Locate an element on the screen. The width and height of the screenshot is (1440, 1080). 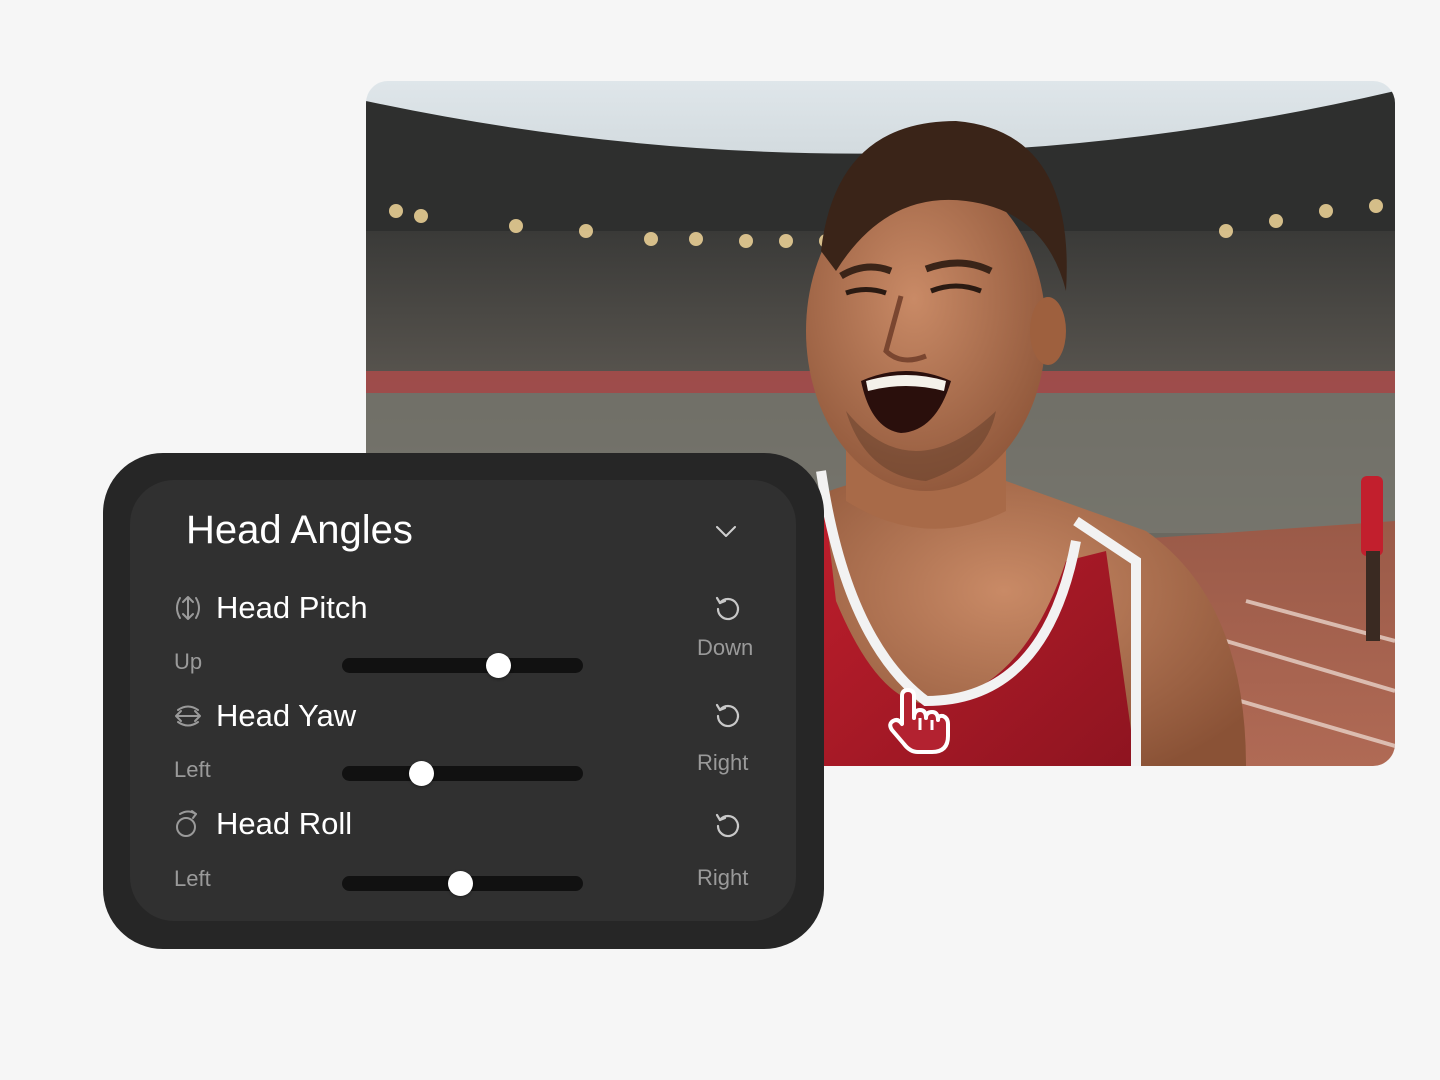
panel-title: Head Angles is located at coordinates (299, 530).